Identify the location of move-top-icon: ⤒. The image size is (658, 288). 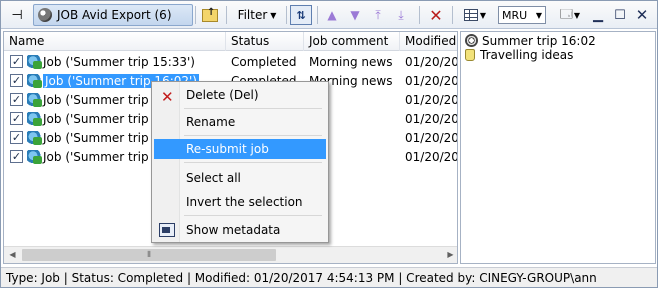
(378, 14).